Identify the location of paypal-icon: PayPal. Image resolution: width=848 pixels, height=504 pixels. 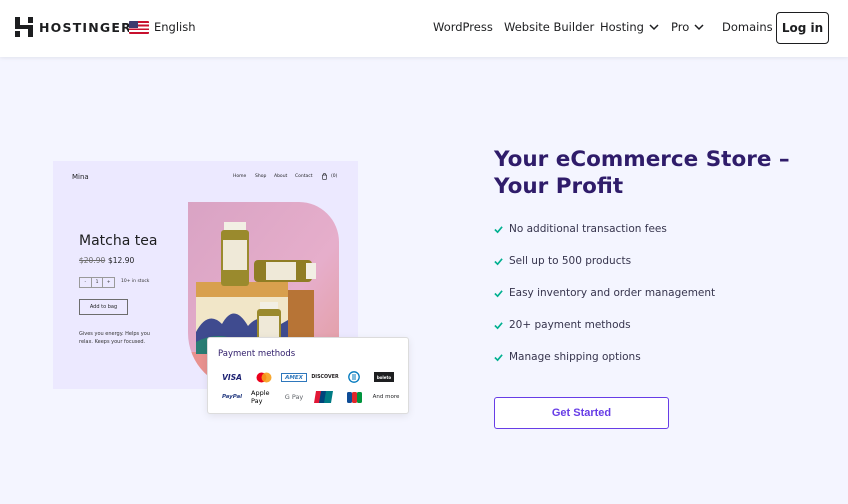
(232, 397).